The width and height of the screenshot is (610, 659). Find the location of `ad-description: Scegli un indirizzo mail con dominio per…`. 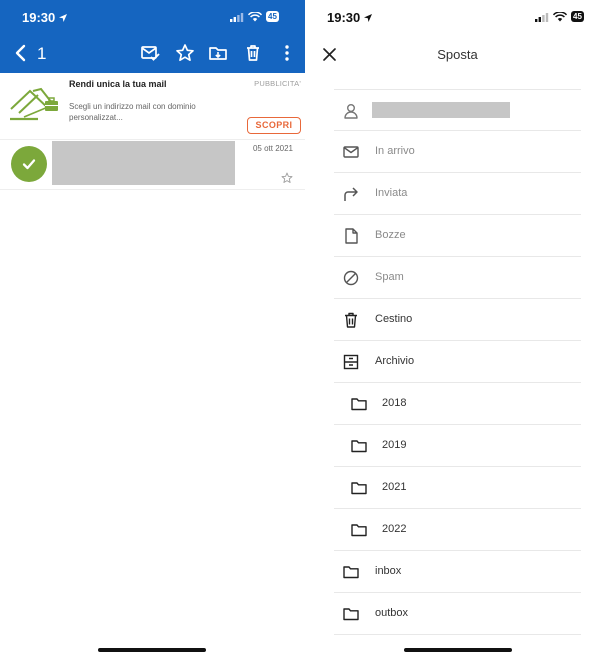

ad-description: Scegli un indirizzo mail con dominio per… is located at coordinates (132, 112).